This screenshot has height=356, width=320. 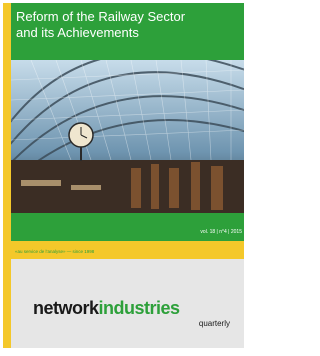 I want to click on journal-logo: networkindustries, so click(x=106, y=308).